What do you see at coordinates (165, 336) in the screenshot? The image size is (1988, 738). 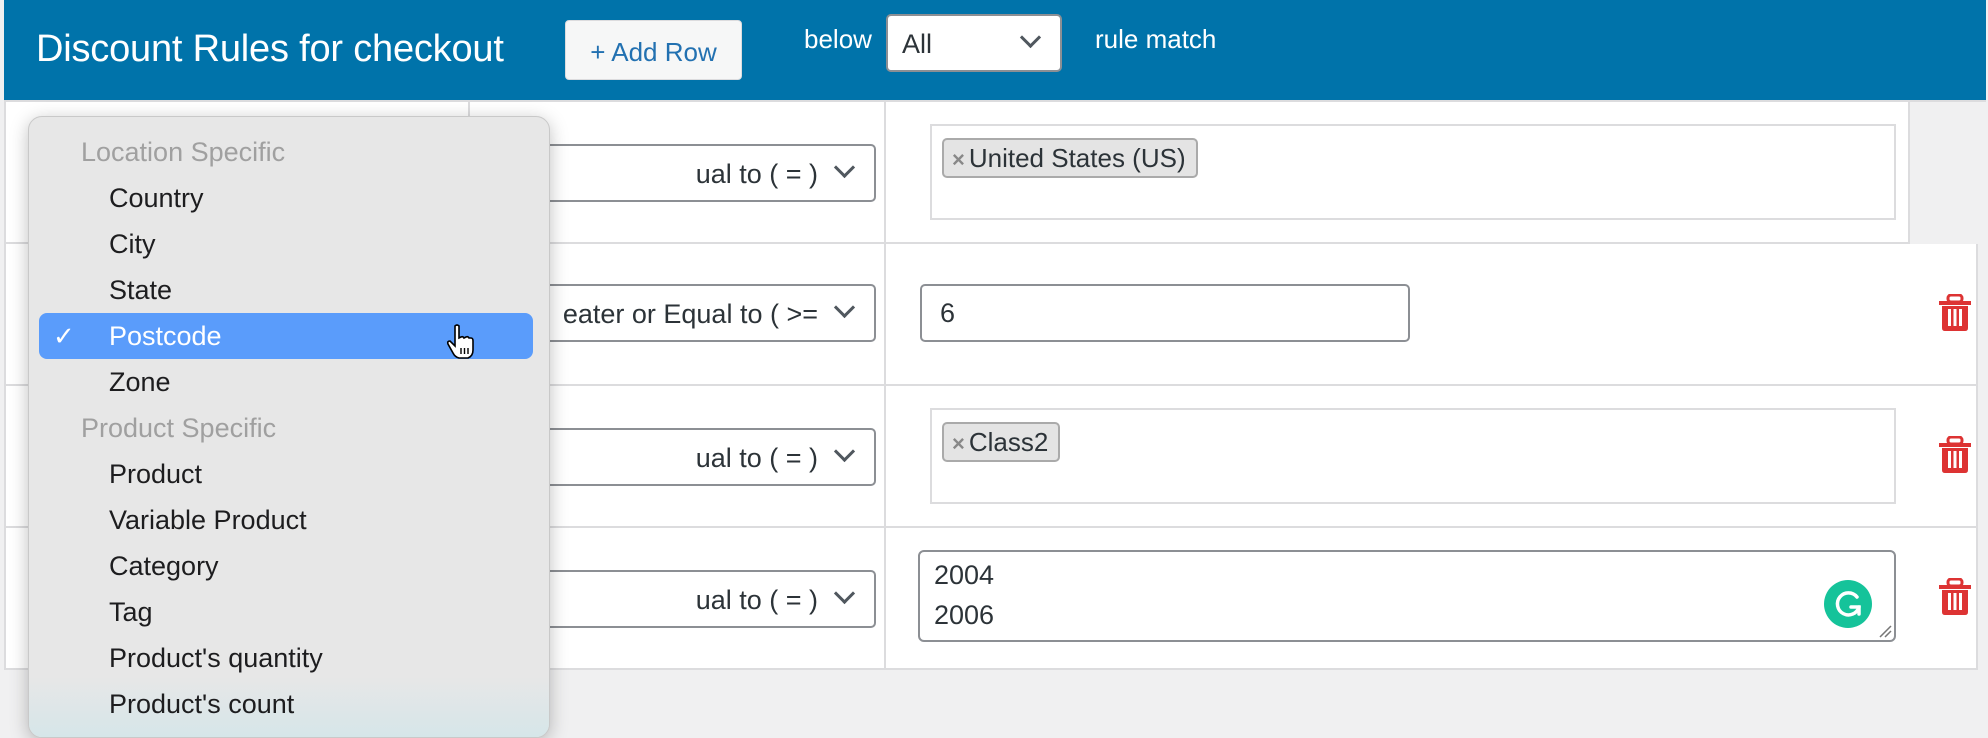 I see `option-label: Postcode` at bounding box center [165, 336].